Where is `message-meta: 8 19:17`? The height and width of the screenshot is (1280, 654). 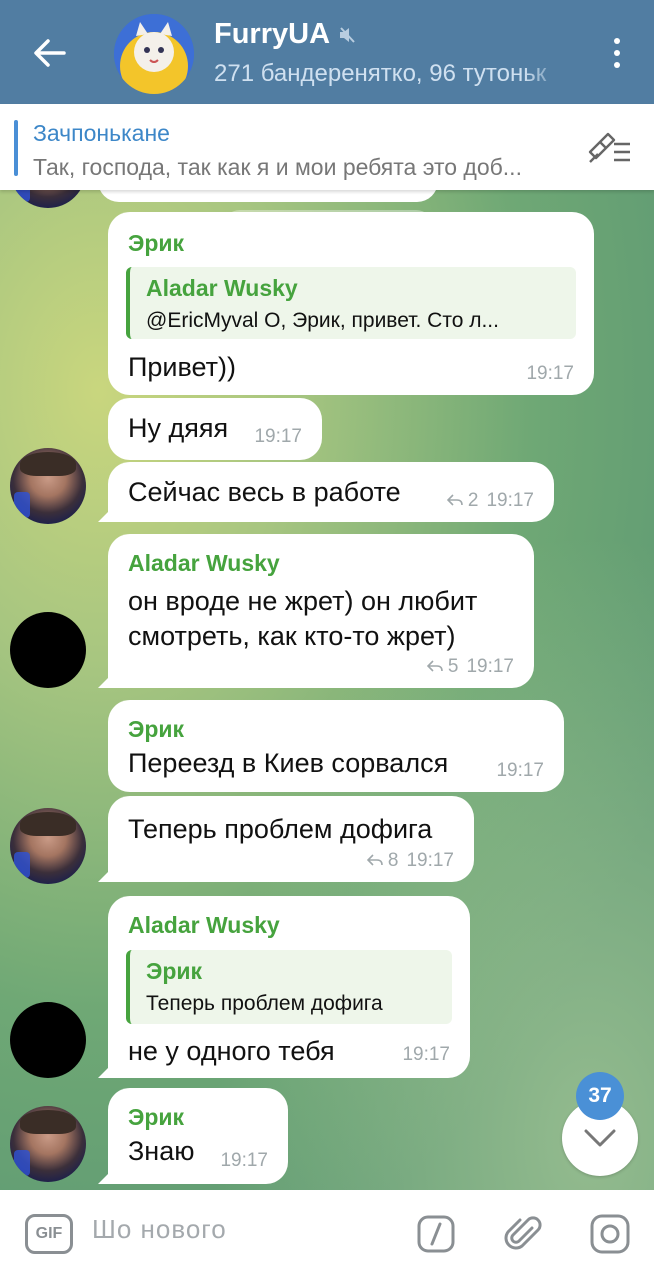
message-meta: 8 19:17 is located at coordinates (410, 861).